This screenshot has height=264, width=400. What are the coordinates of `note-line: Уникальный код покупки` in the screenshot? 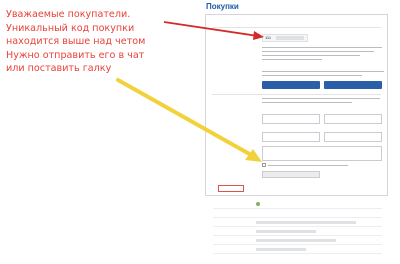 It's located at (70, 28).